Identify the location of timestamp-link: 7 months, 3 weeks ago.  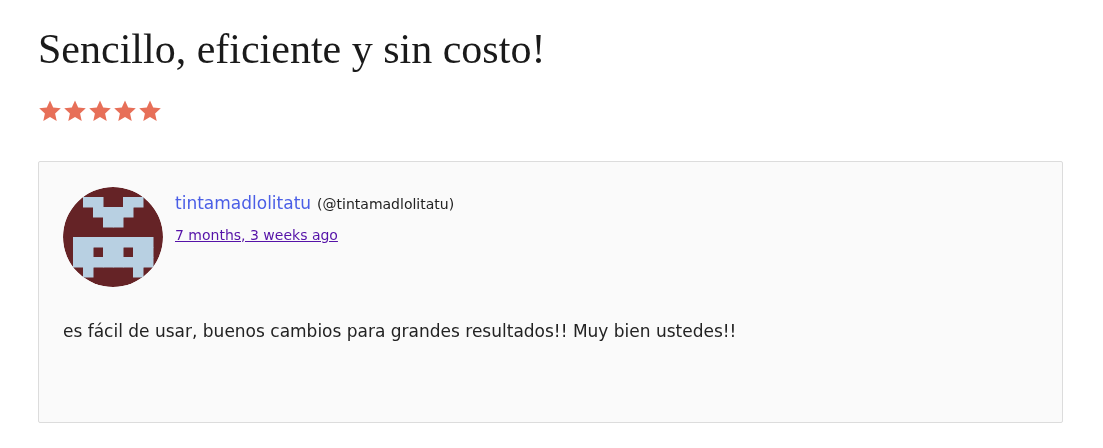
(256, 234).